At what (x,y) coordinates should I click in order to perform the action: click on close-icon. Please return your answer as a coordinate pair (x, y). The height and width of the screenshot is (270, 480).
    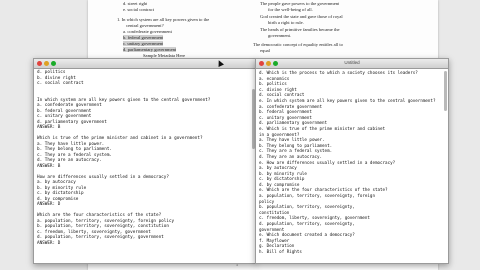
    Looking at the image, I should click on (39, 63).